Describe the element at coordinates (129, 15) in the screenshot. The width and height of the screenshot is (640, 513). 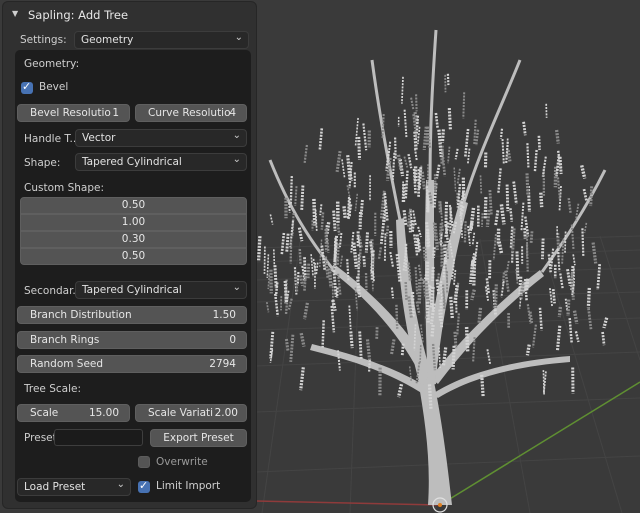
I see `panel-header: ▼ Sapling: Add Tree` at that location.